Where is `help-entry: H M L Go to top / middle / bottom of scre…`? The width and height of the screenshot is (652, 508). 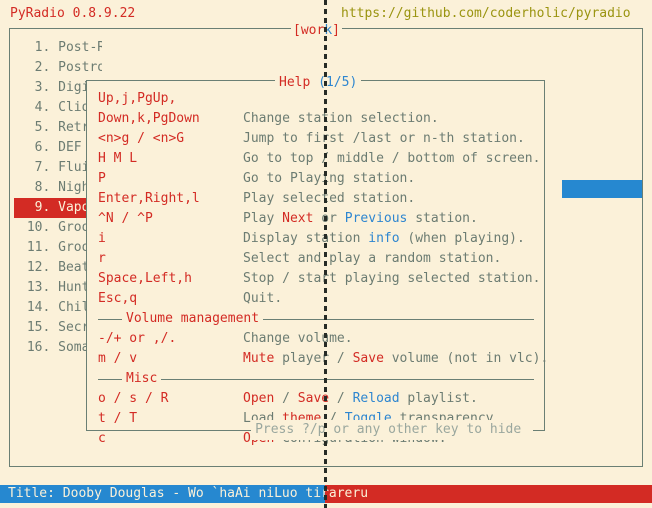
help-entry: H M L Go to top / middle / bottom of scre… is located at coordinates (315, 159).